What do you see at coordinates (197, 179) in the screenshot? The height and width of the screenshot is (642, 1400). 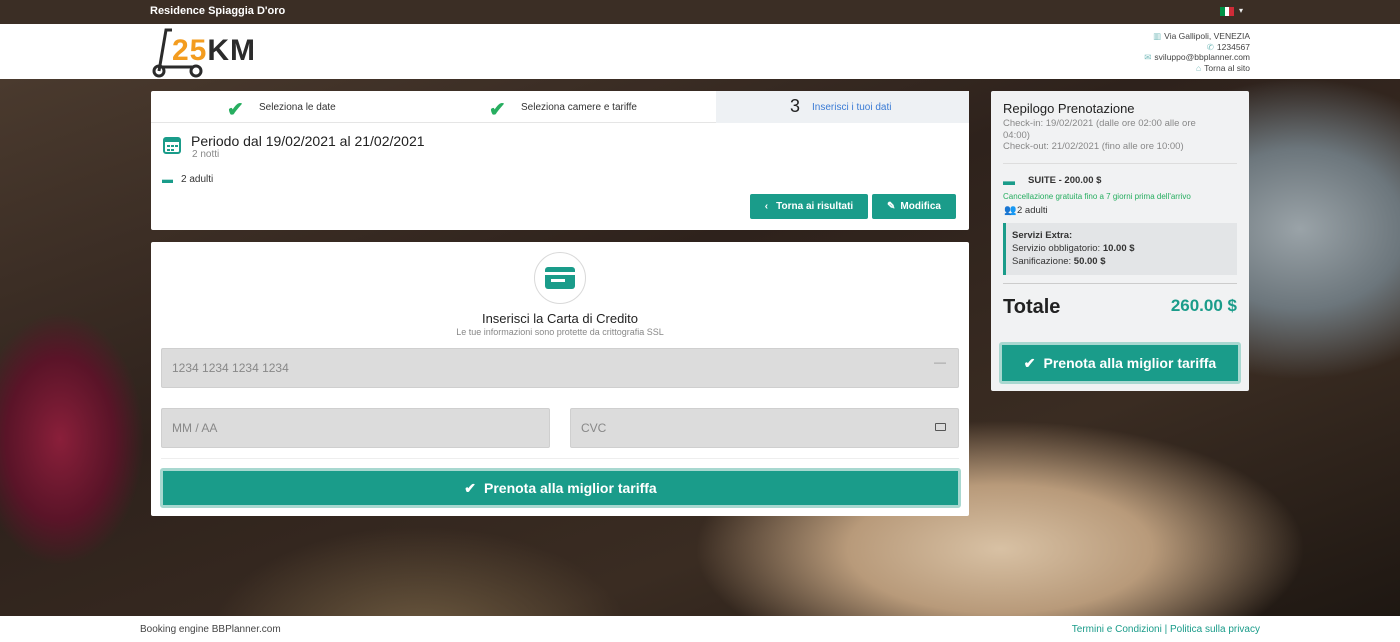 I see `adults-count: 2 adulti` at bounding box center [197, 179].